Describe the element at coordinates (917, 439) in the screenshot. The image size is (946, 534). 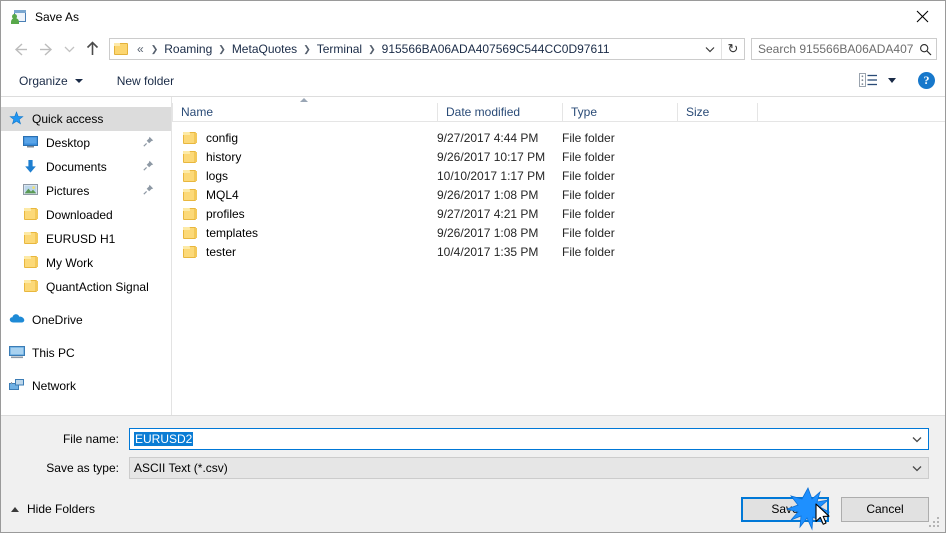
I see `file-name-dropdown-icon` at that location.